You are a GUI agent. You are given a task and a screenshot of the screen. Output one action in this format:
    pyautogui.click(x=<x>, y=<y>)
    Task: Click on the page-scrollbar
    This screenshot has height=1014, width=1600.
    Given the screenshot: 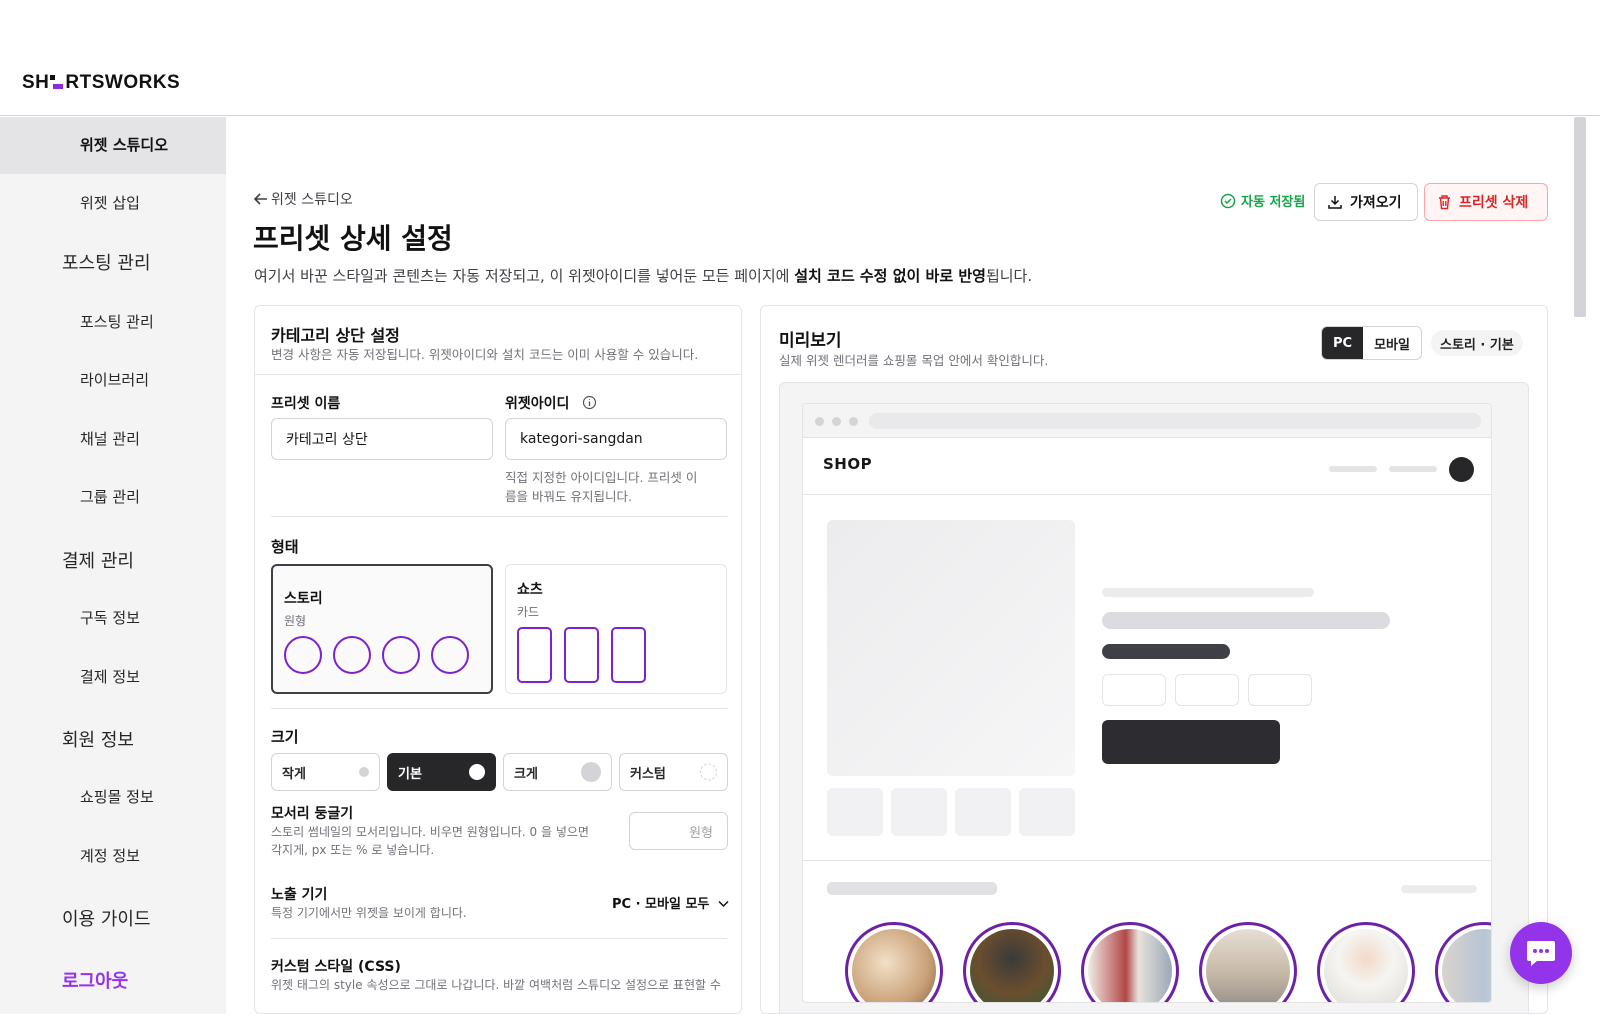 What is the action you would take?
    pyautogui.click(x=1580, y=217)
    